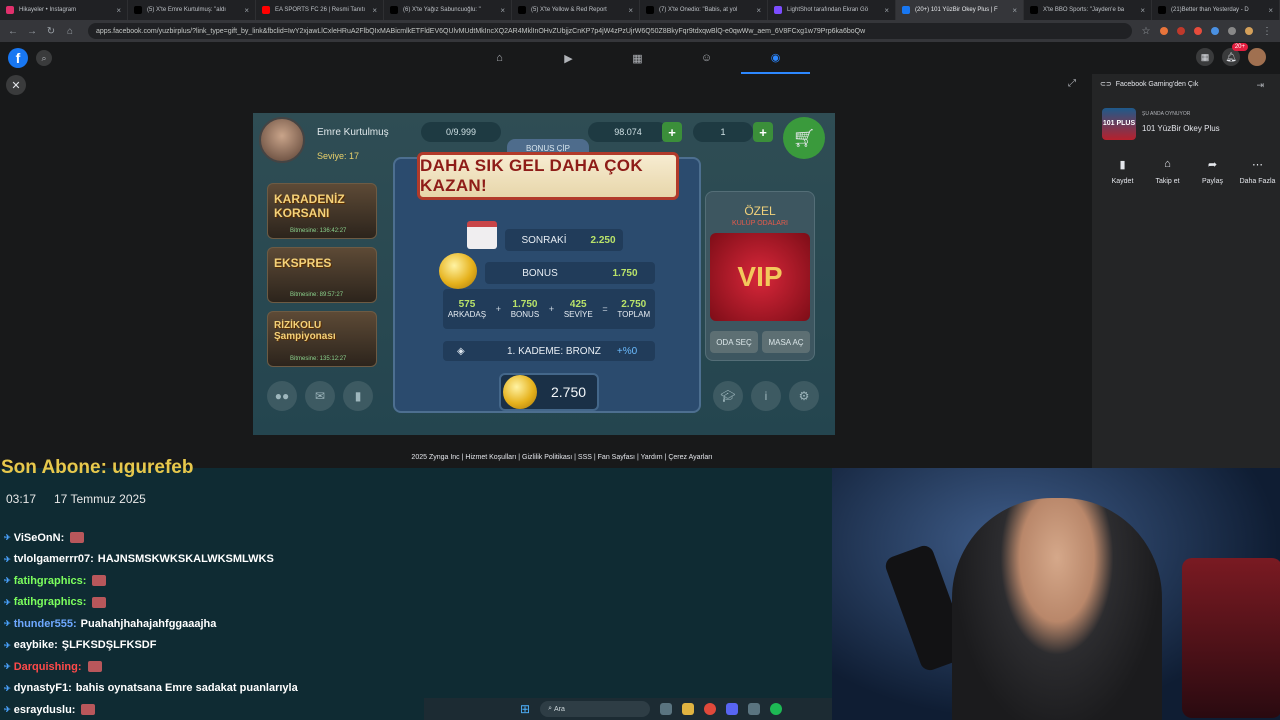  I want to click on bookmark-star-icon: ☆, so click(1146, 31).